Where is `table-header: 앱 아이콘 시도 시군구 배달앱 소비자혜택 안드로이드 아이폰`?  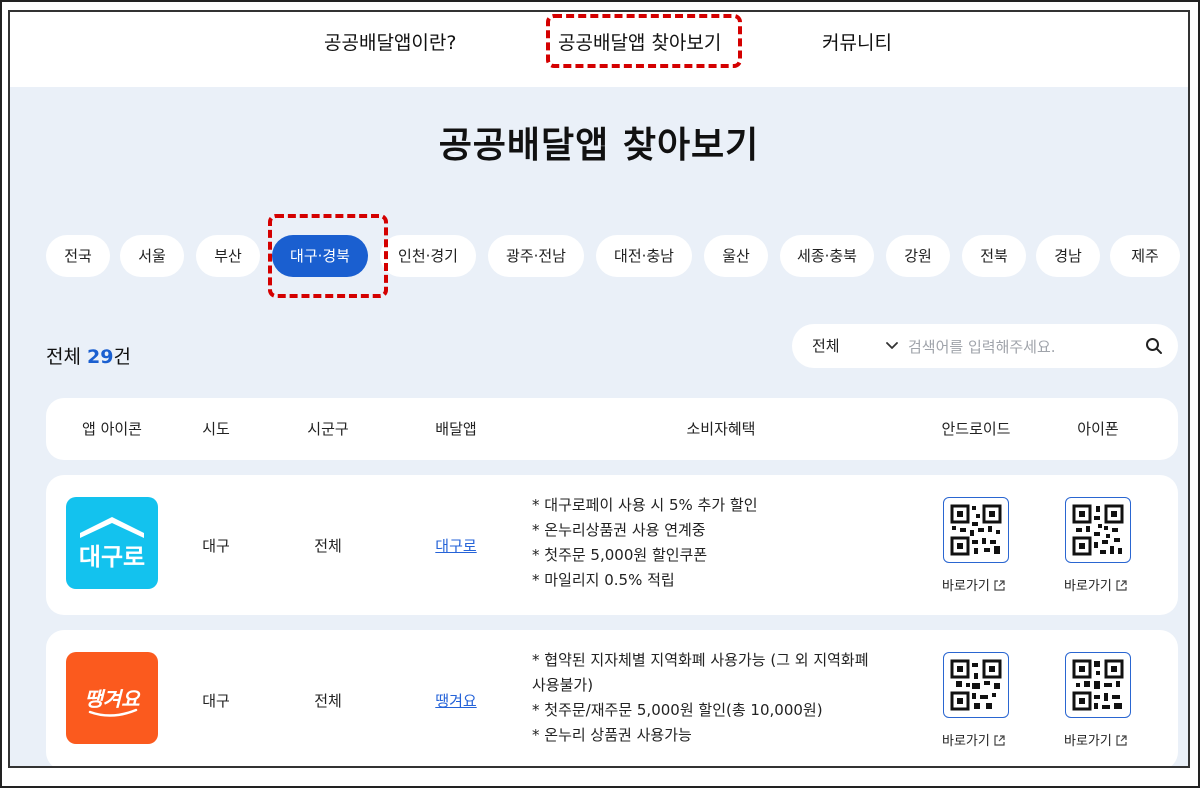 table-header: 앱 아이콘 시도 시군구 배달앱 소비자혜택 안드로이드 아이폰 is located at coordinates (612, 429).